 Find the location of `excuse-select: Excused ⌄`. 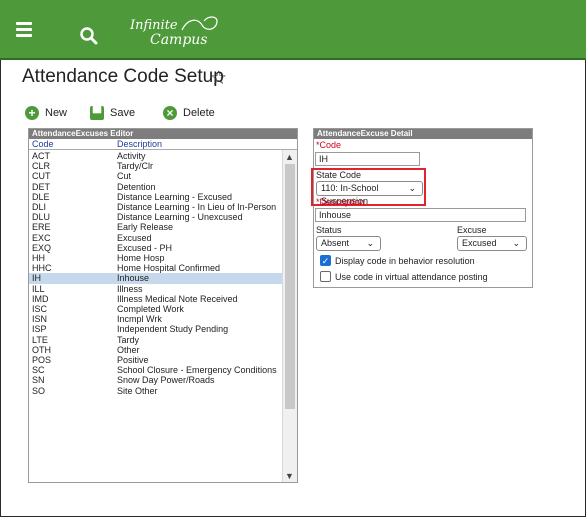

excuse-select: Excused ⌄ is located at coordinates (492, 243).